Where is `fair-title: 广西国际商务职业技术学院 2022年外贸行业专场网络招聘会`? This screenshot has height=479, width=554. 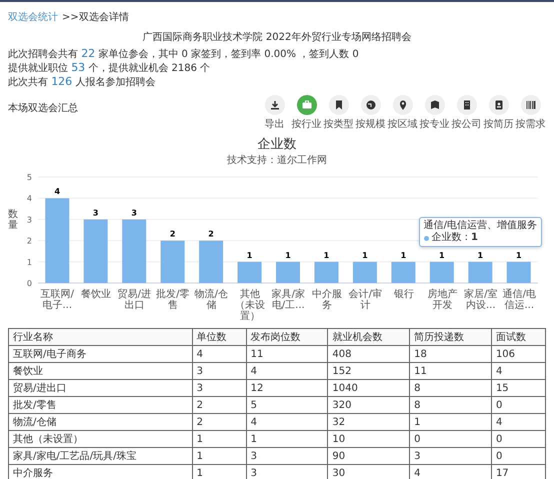
fair-title: 广西国际商务职业技术学院 2022年外贸行业专场网络招聘会 is located at coordinates (277, 37).